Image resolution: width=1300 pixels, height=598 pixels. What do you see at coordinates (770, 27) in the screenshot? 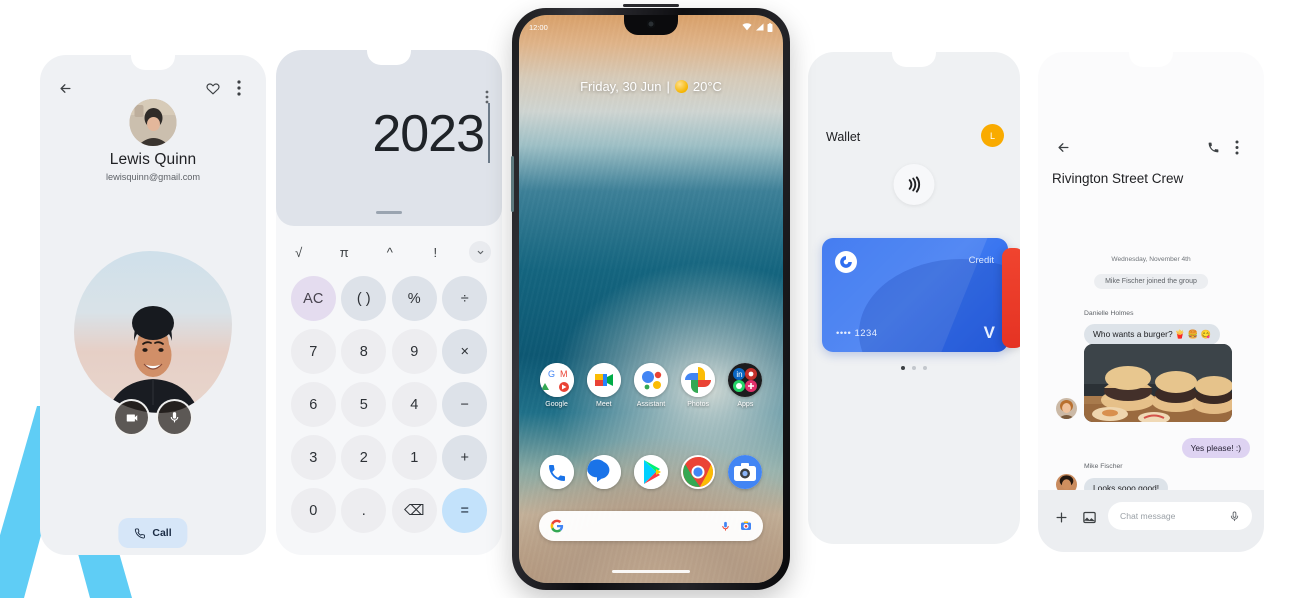
I see `battery-icon` at bounding box center [770, 27].